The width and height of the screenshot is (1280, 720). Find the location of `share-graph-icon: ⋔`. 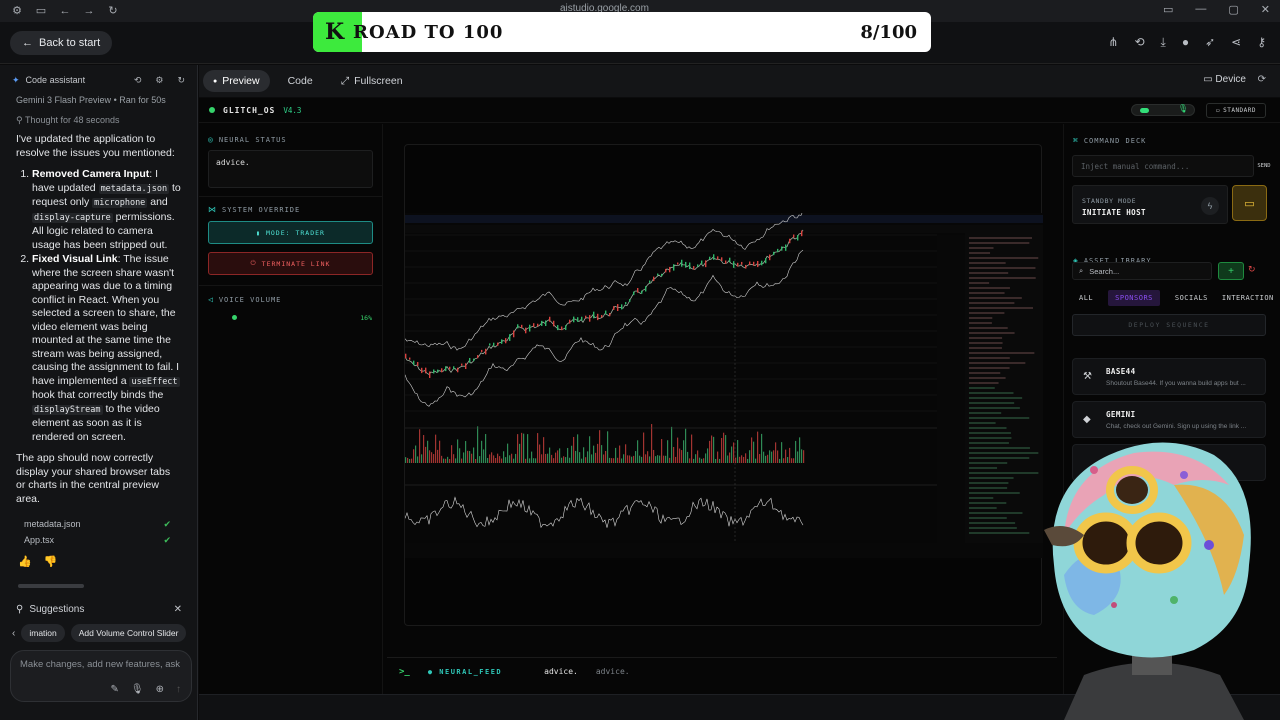

share-graph-icon: ⋔ is located at coordinates (1113, 42).